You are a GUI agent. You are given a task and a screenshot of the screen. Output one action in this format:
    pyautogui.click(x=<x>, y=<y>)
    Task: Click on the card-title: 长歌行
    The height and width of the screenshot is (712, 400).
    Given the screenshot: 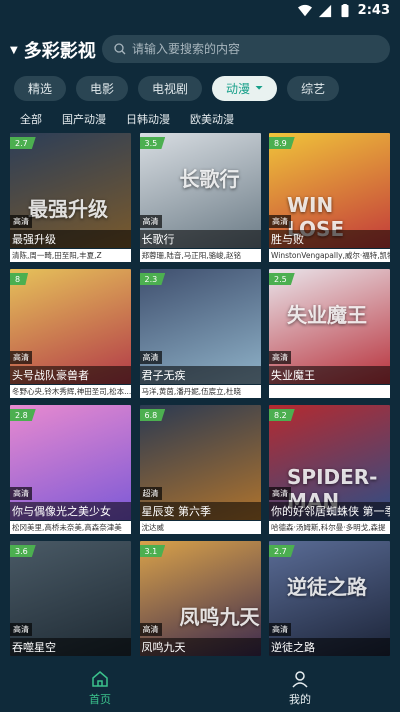 What is the action you would take?
    pyautogui.click(x=200, y=239)
    